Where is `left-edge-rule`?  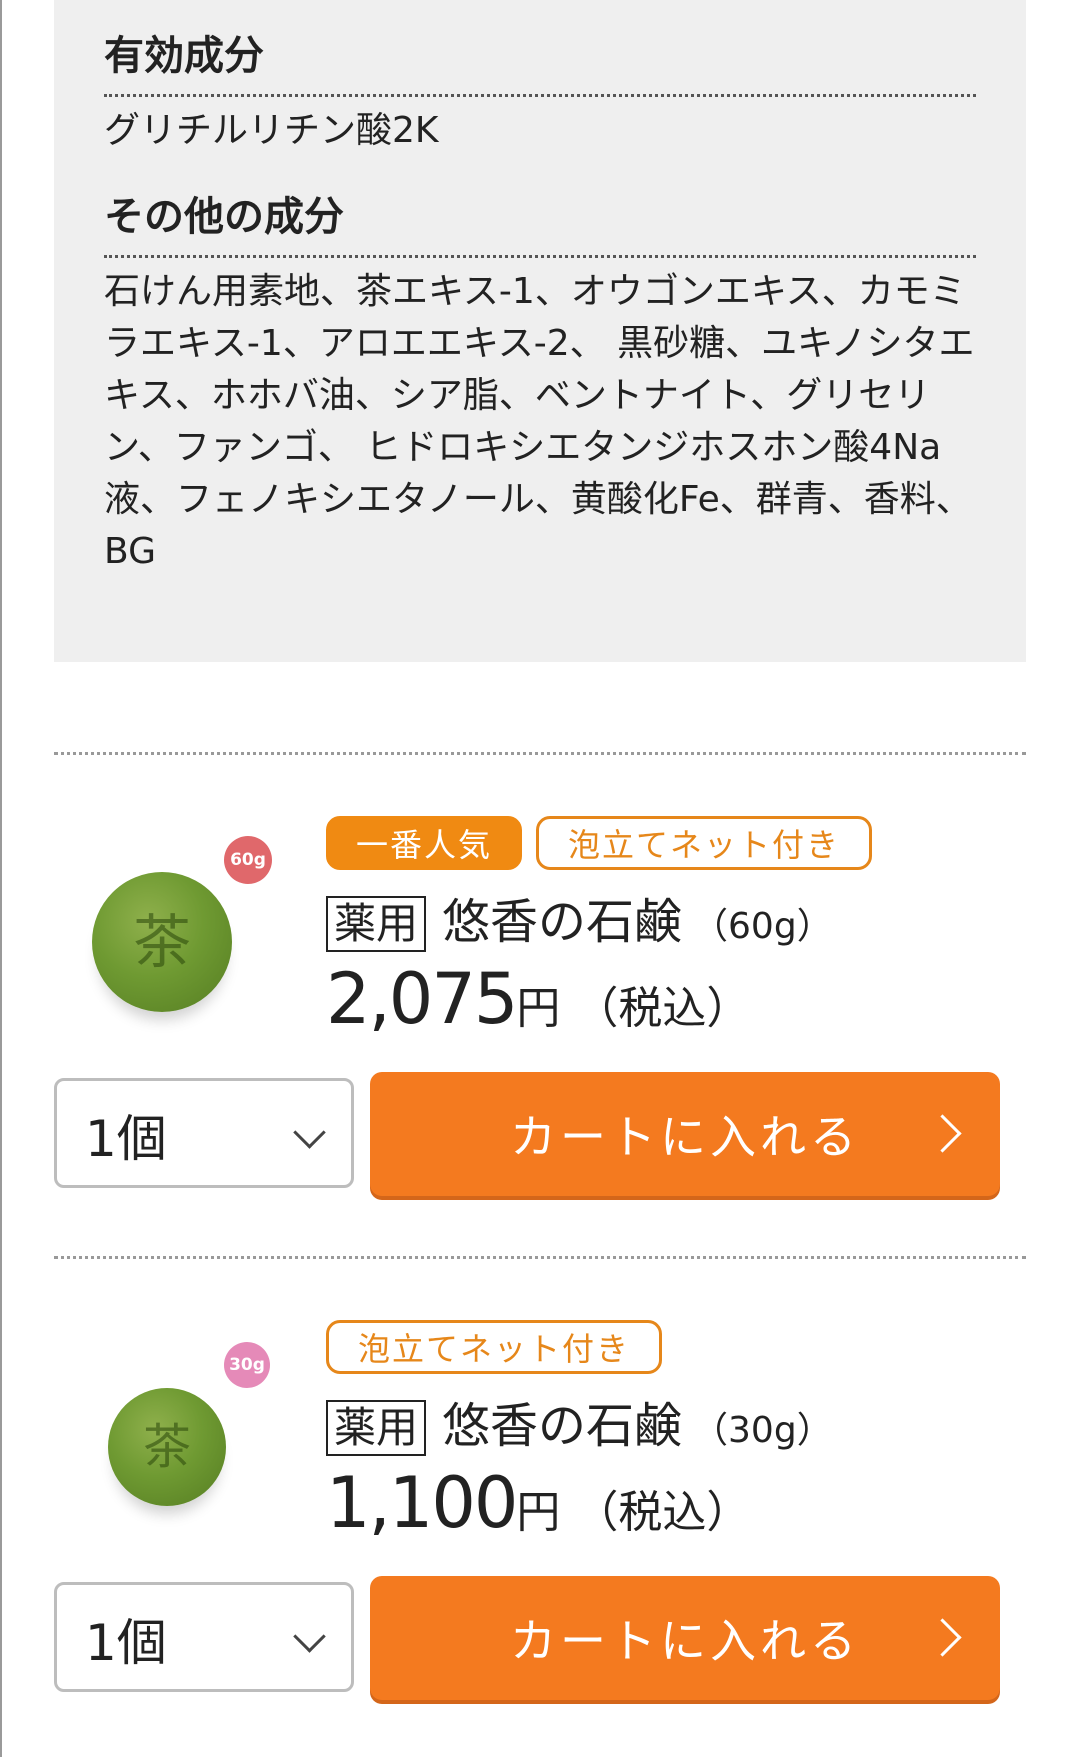
left-edge-rule is located at coordinates (1, 878).